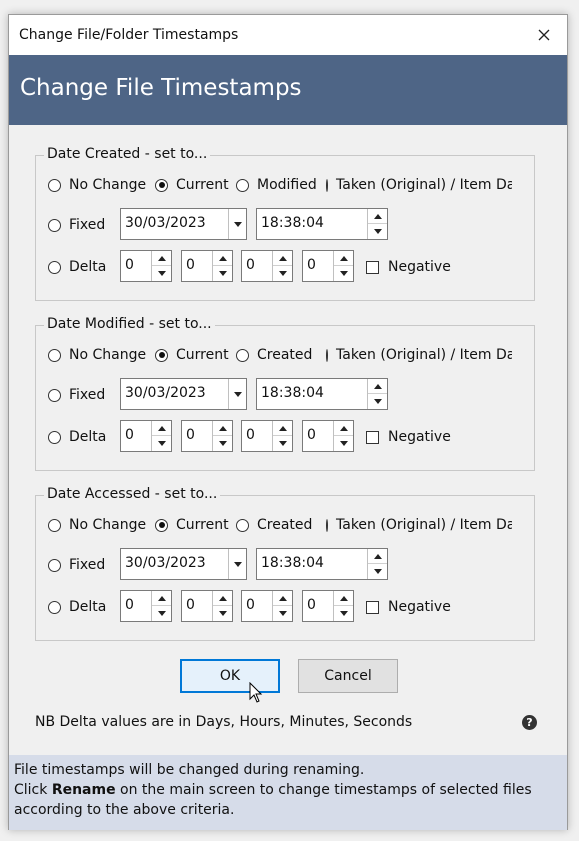  I want to click on help-icon: ?, so click(529, 722).